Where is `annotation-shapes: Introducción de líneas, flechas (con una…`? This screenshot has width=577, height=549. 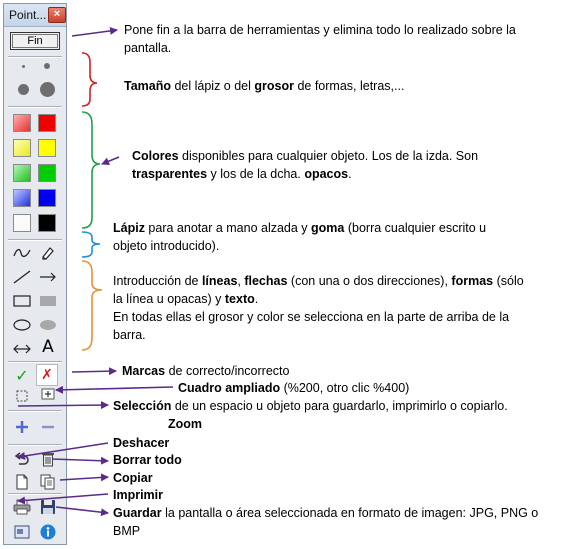
annotation-shapes: Introducción de líneas, flechas (con una… is located at coordinates (318, 308).